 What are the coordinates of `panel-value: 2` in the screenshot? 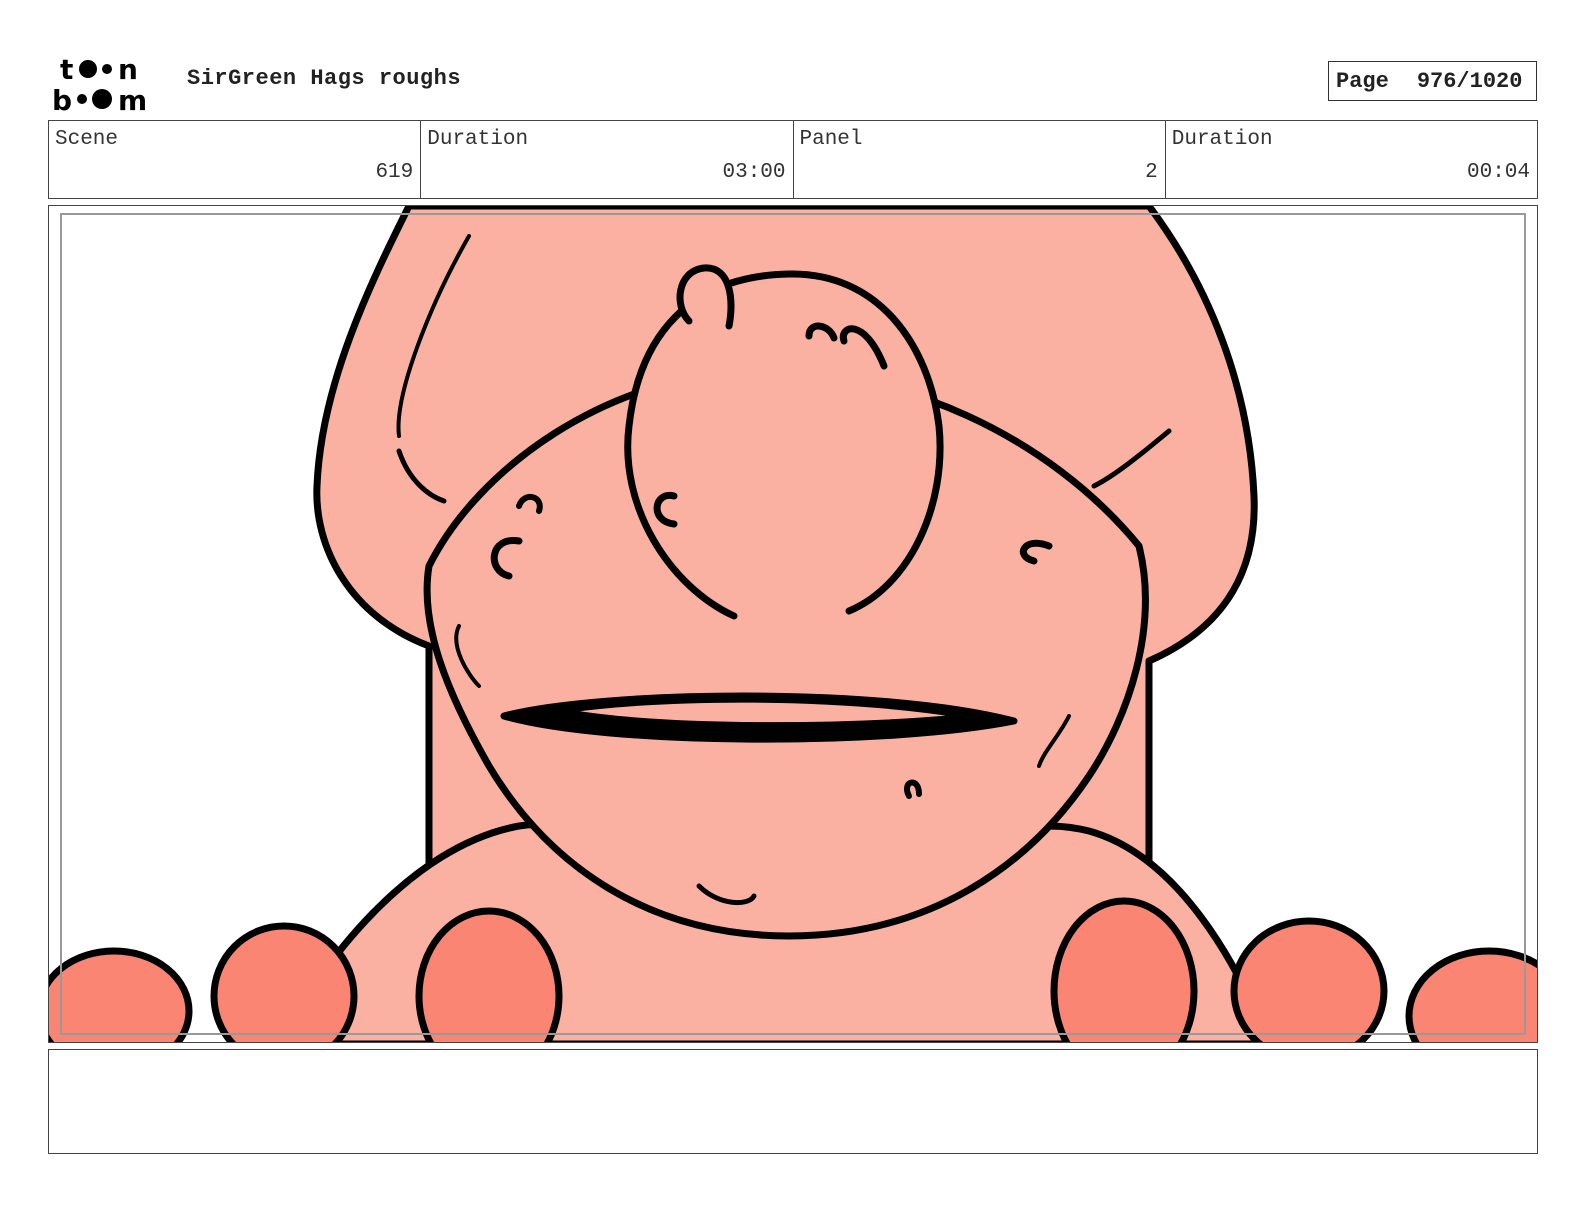 It's located at (1151, 172).